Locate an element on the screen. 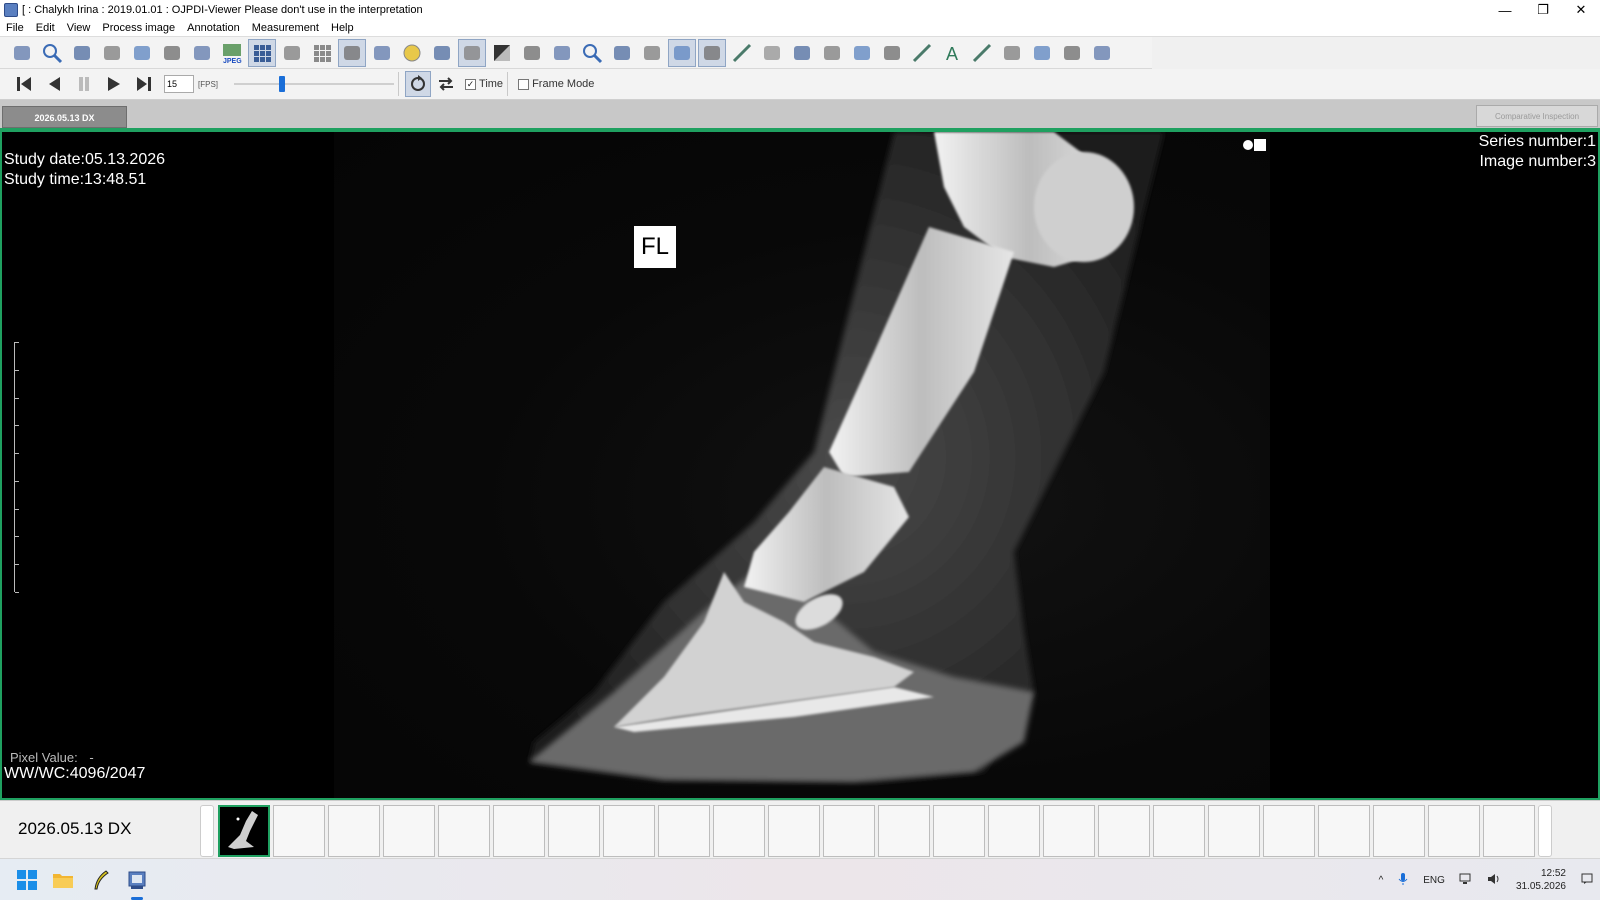 This screenshot has height=900, width=1600. language-indicator: ENG is located at coordinates (1434, 880).